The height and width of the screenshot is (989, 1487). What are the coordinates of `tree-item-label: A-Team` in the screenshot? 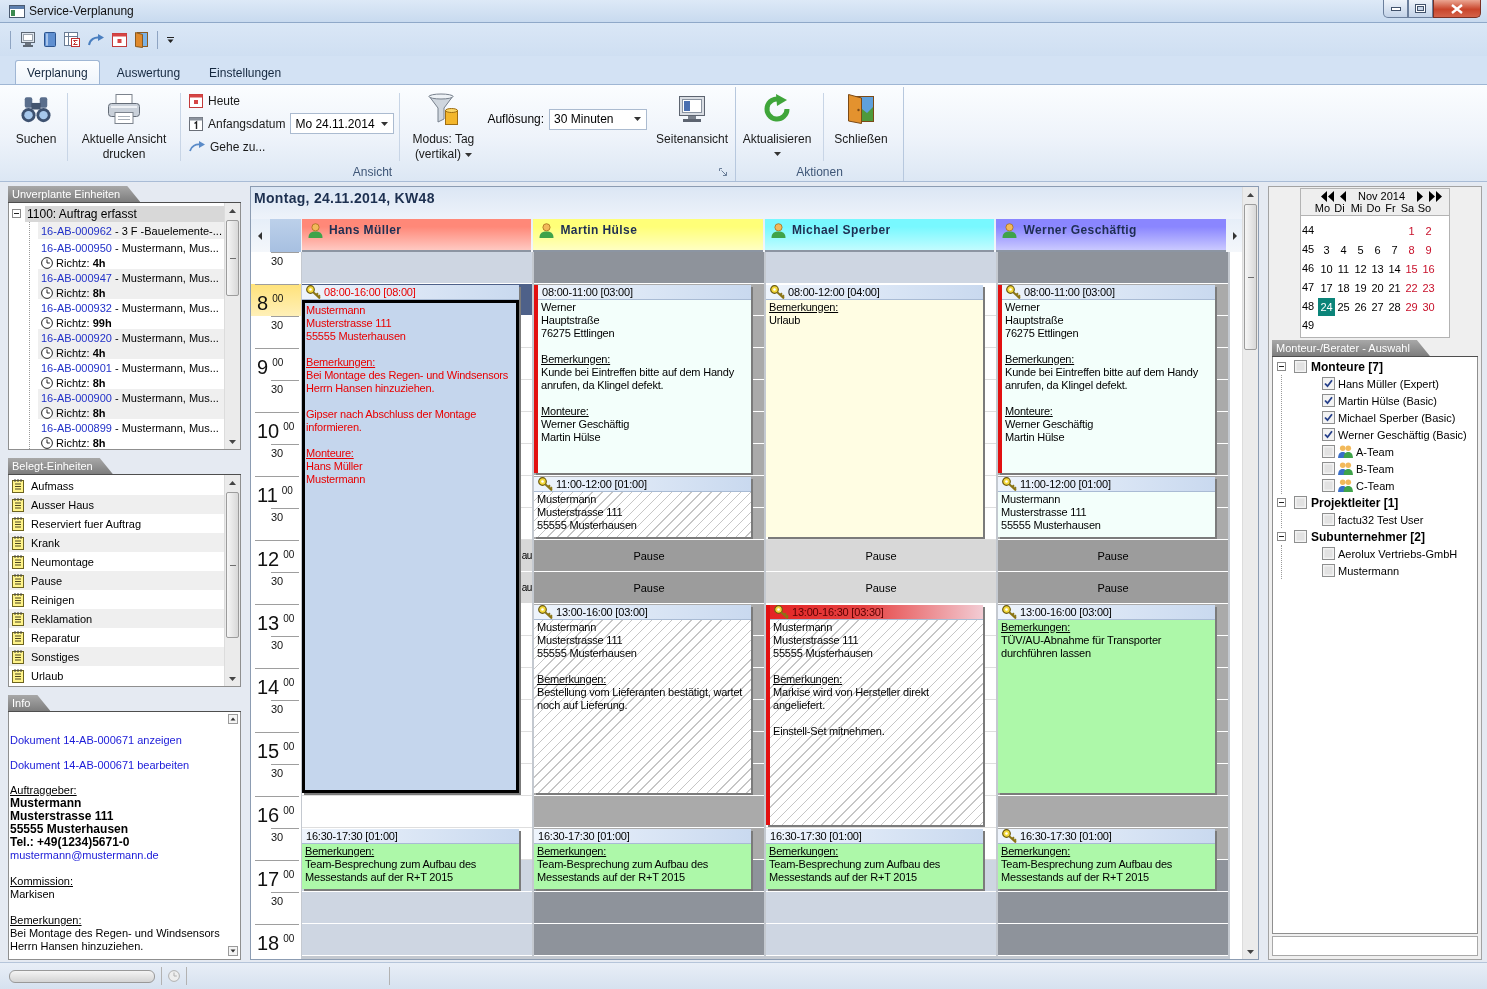 It's located at (1375, 451).